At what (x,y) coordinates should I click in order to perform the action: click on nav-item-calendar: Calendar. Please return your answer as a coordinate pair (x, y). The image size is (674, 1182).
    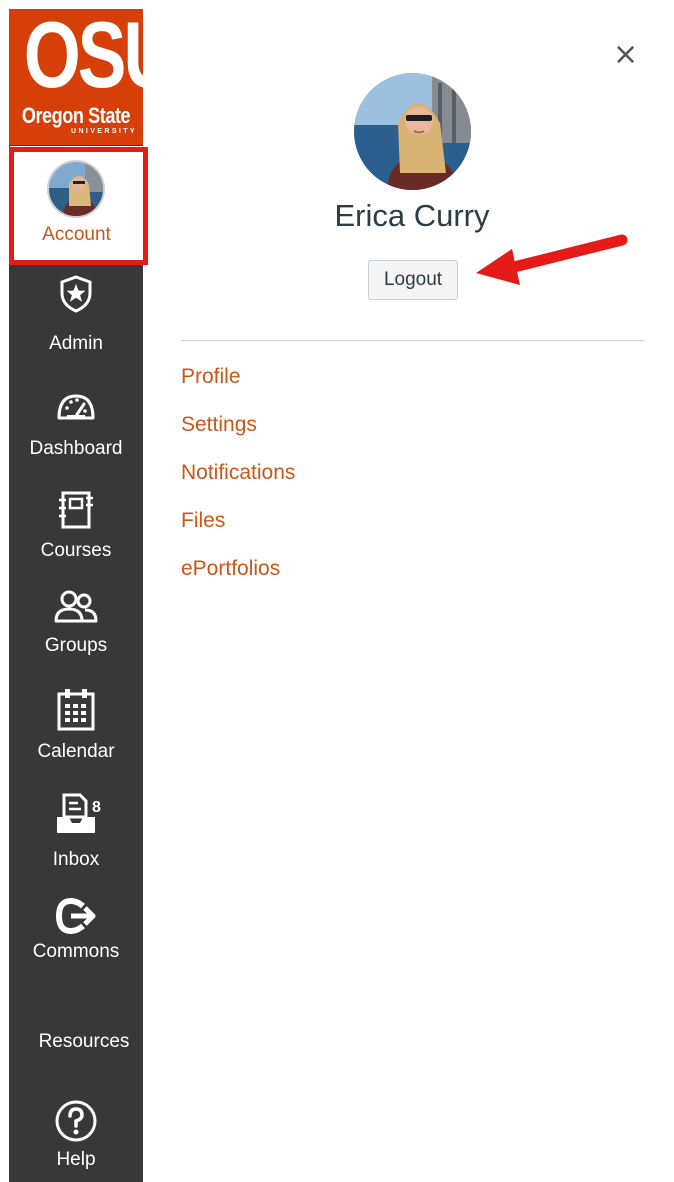
    Looking at the image, I should click on (76, 725).